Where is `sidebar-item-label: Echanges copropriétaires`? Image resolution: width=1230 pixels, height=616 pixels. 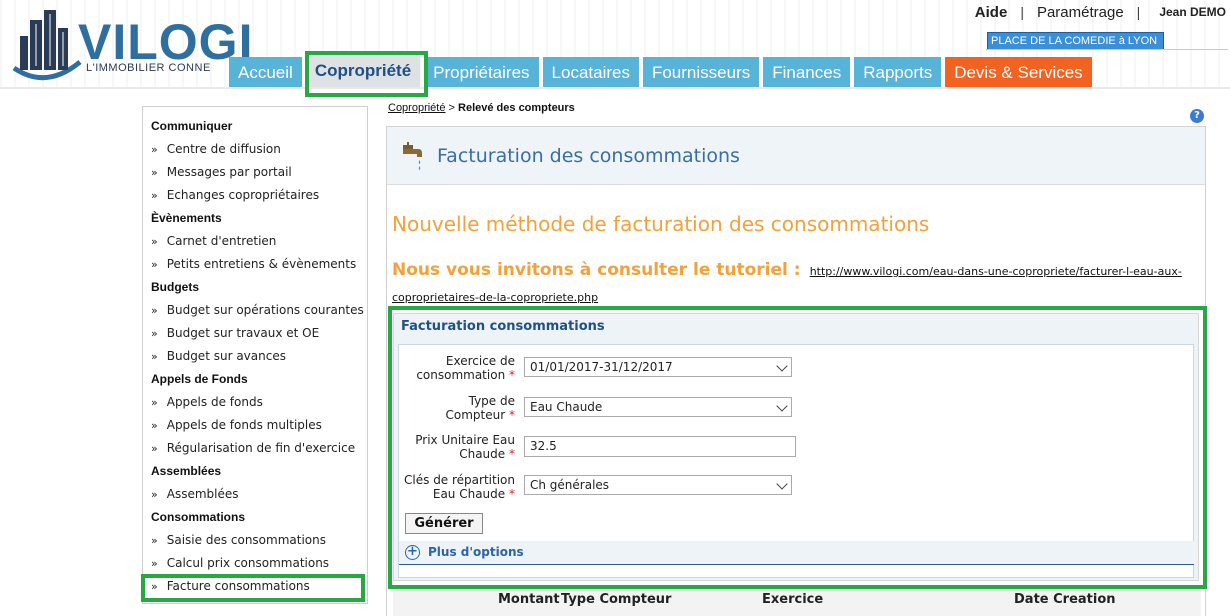
sidebar-item-label: Echanges copropriétaires is located at coordinates (243, 195).